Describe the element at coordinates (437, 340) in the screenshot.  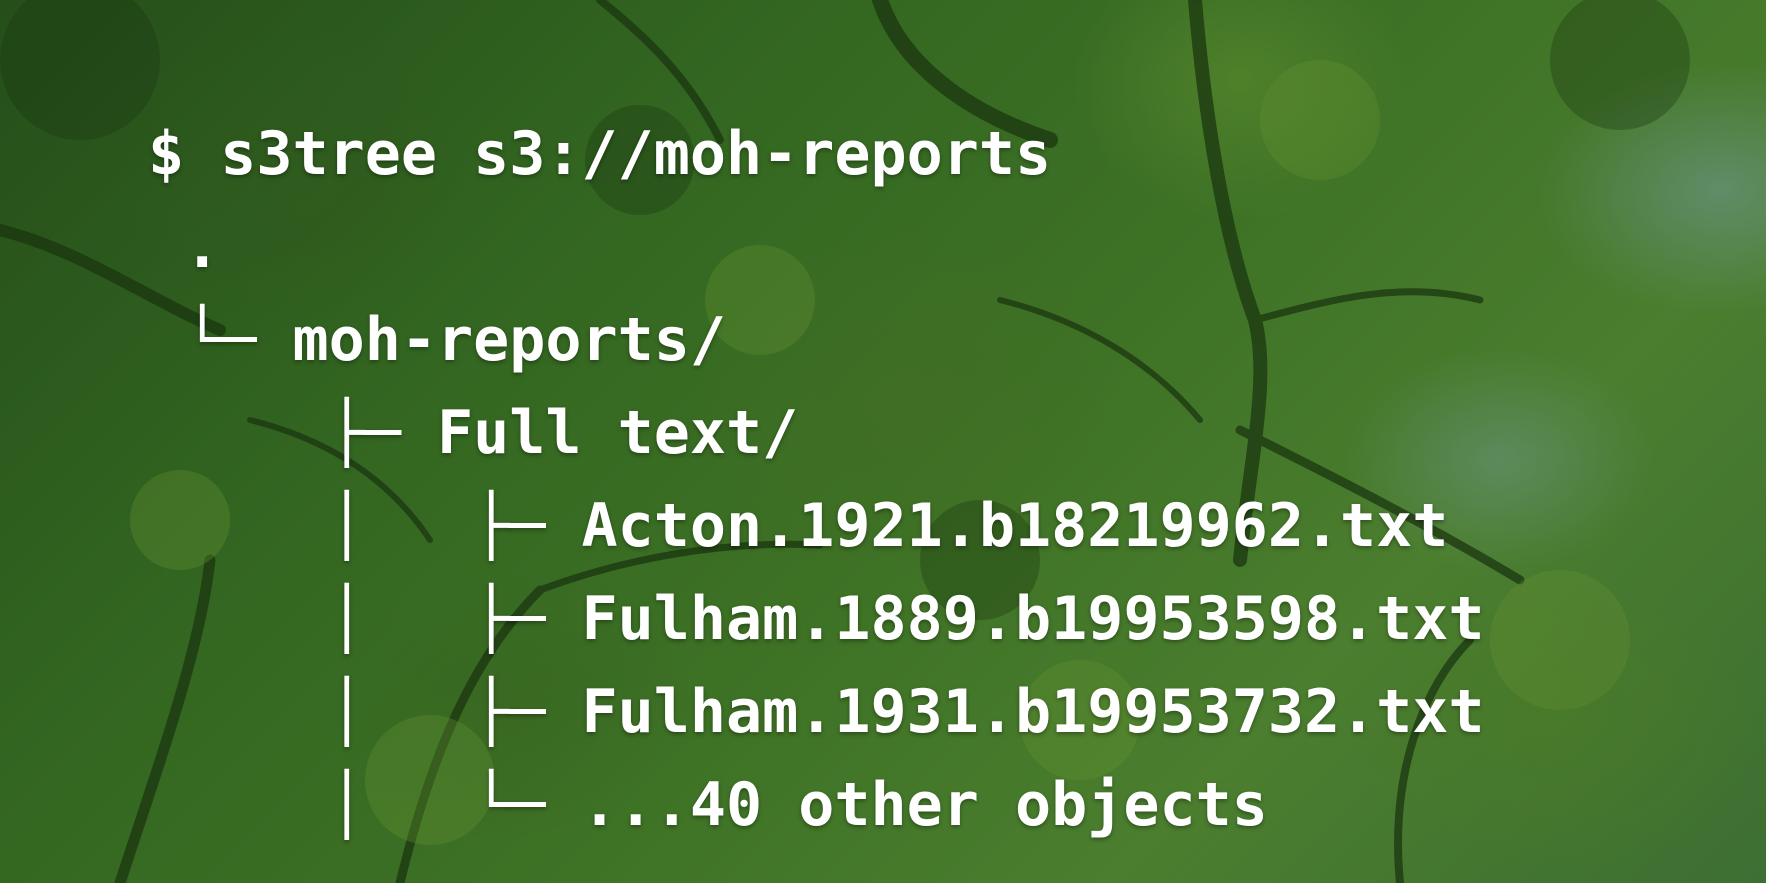
I see `tree-line-bucket: └─ moh-reports/` at that location.